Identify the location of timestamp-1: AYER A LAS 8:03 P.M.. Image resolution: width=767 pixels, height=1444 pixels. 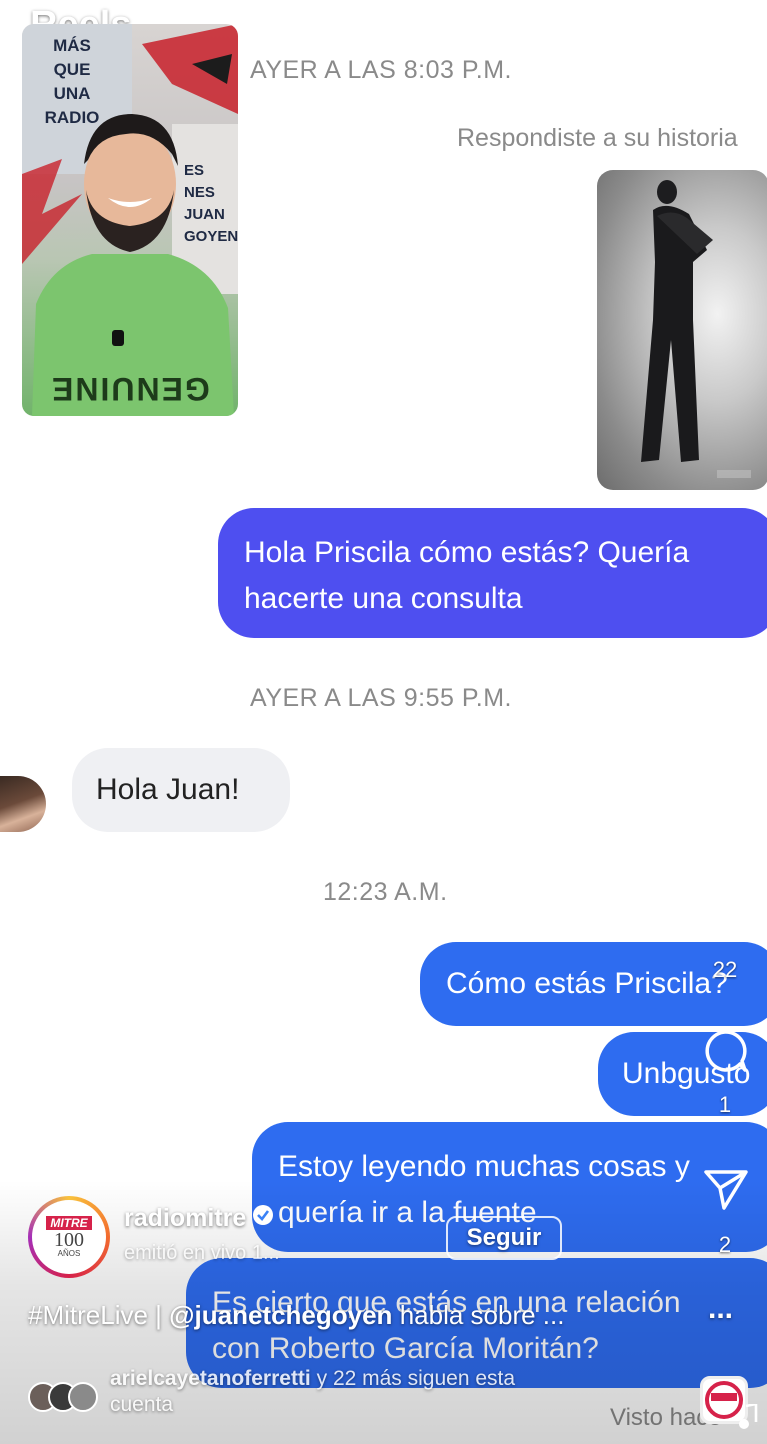
(381, 70).